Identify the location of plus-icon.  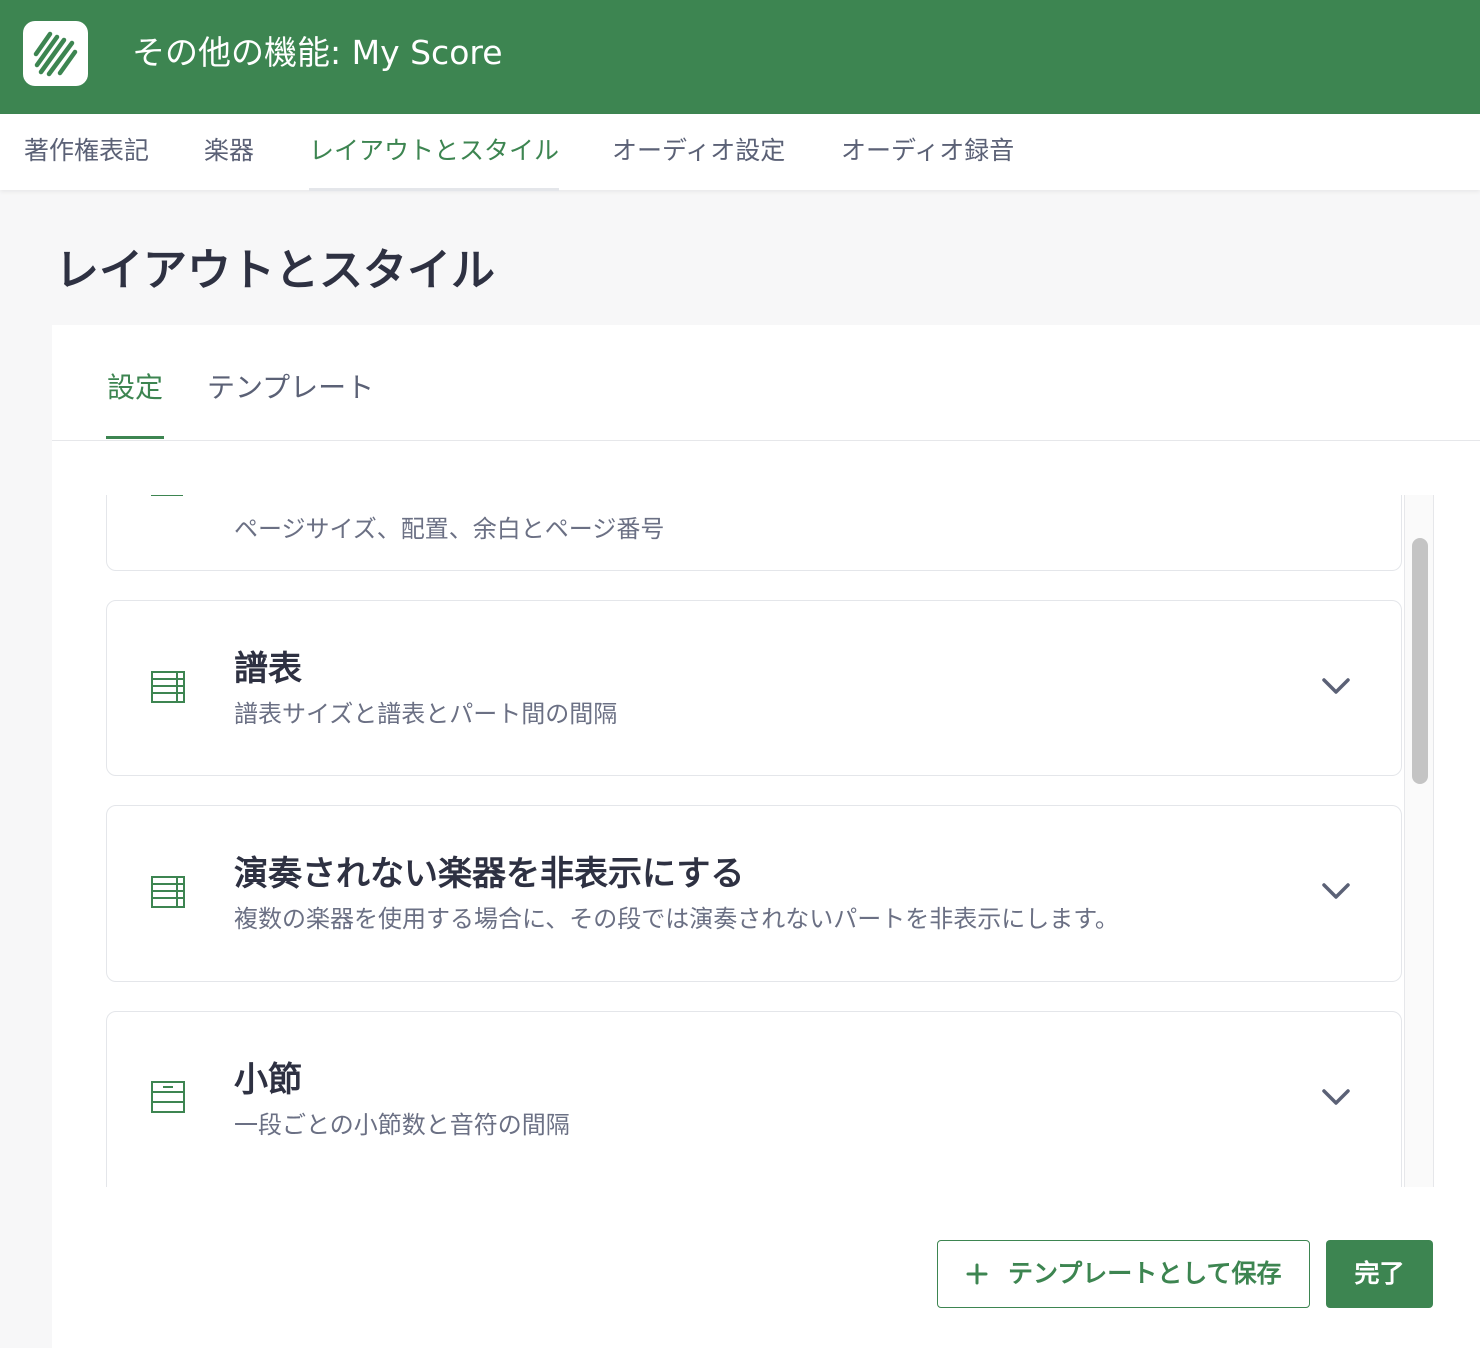
(977, 1274).